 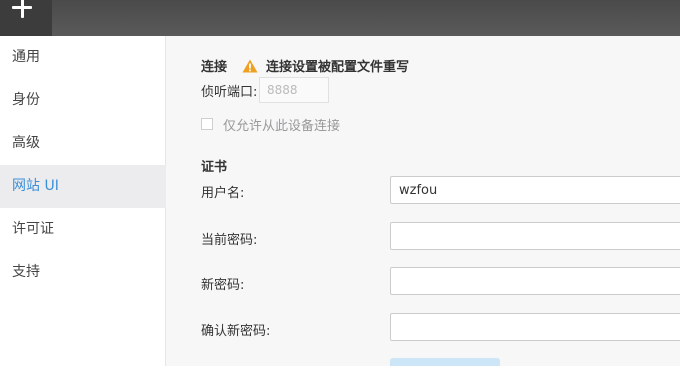 What do you see at coordinates (33, 229) in the screenshot?
I see `sidebar-item-label: 许可证` at bounding box center [33, 229].